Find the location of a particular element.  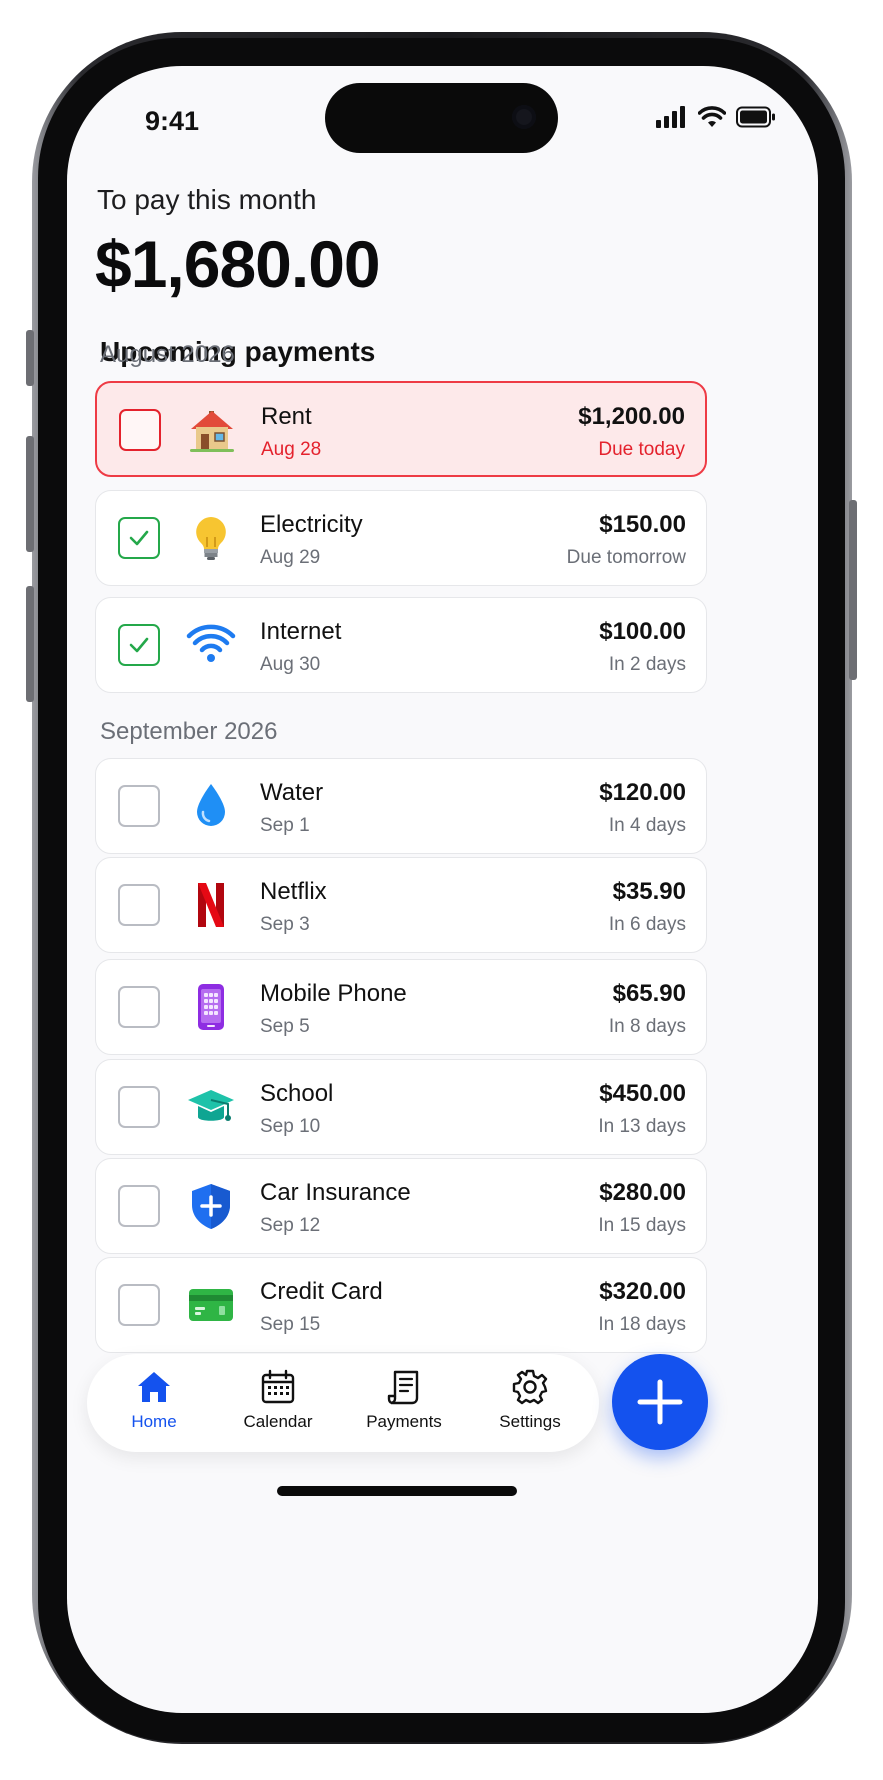

summary-label: To pay this month is located at coordinates (207, 199).